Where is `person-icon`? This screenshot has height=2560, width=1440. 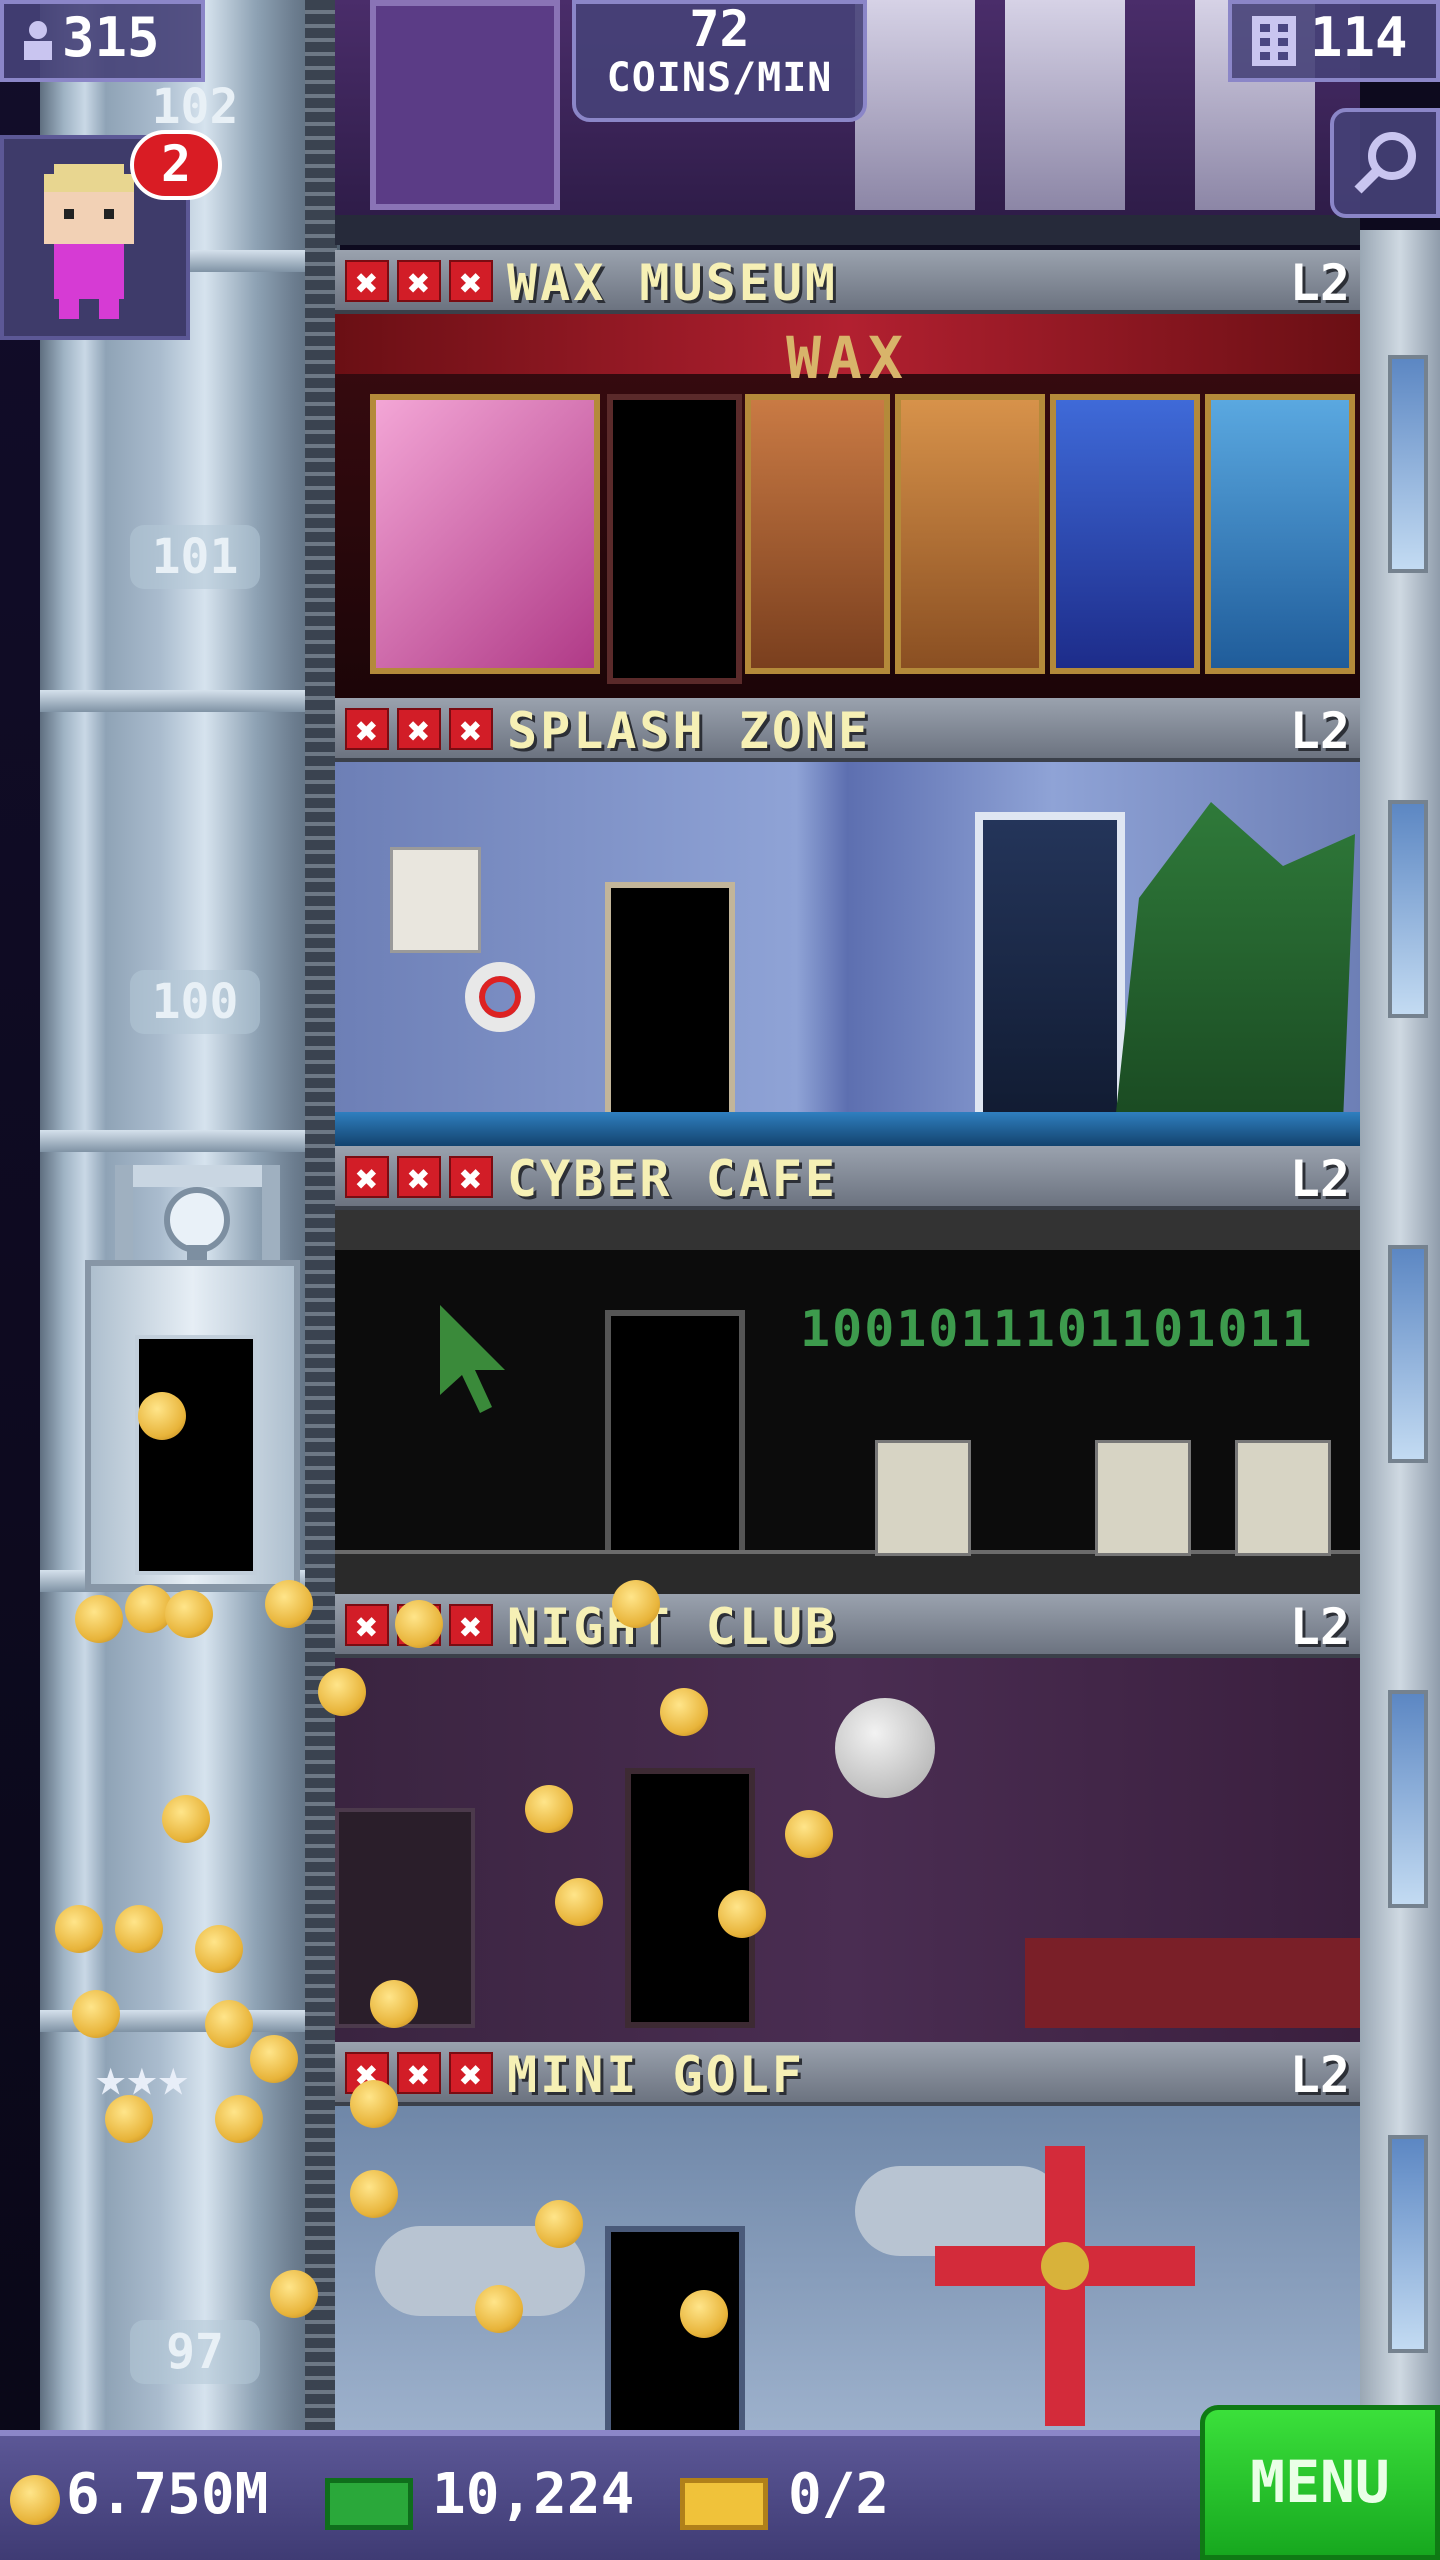
person-icon is located at coordinates (38, 40).